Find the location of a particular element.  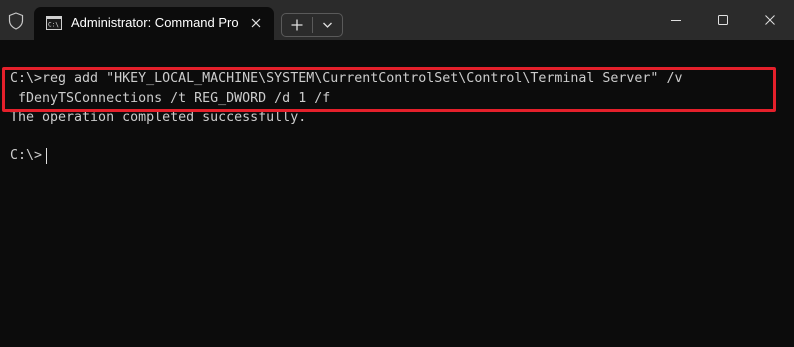

minimize-icon is located at coordinates (676, 20).